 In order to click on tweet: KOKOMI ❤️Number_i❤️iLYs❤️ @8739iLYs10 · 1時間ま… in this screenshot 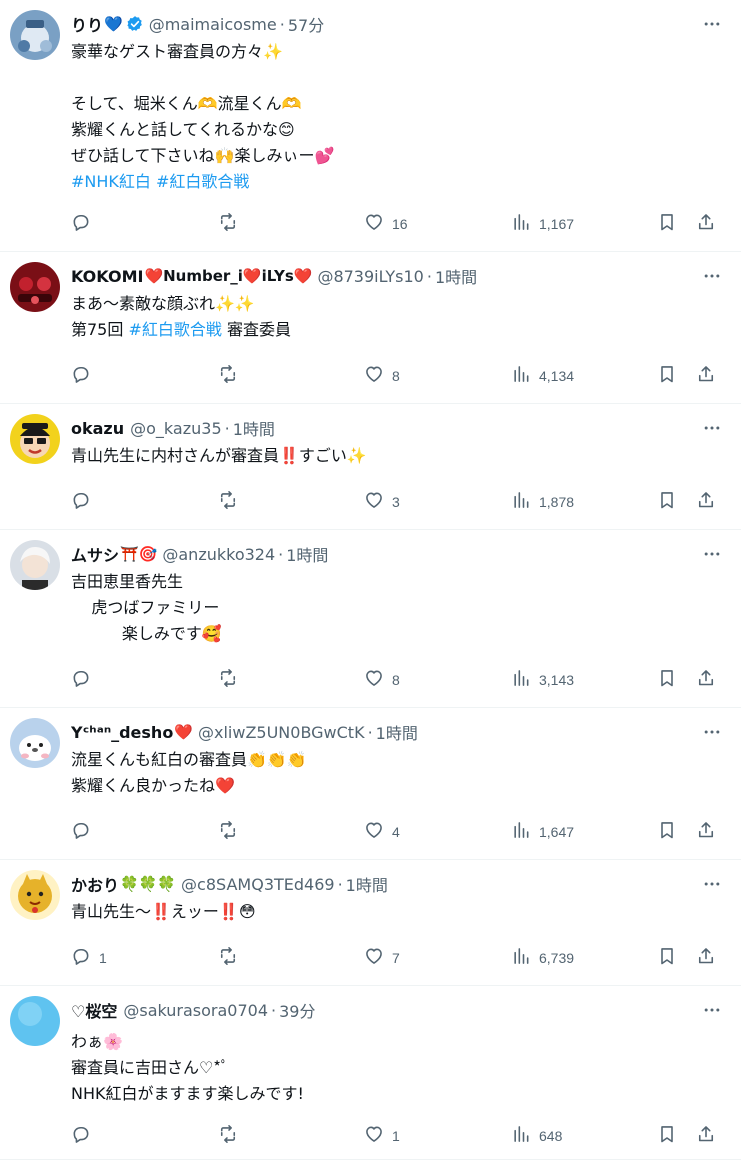, I will do `click(370, 328)`.